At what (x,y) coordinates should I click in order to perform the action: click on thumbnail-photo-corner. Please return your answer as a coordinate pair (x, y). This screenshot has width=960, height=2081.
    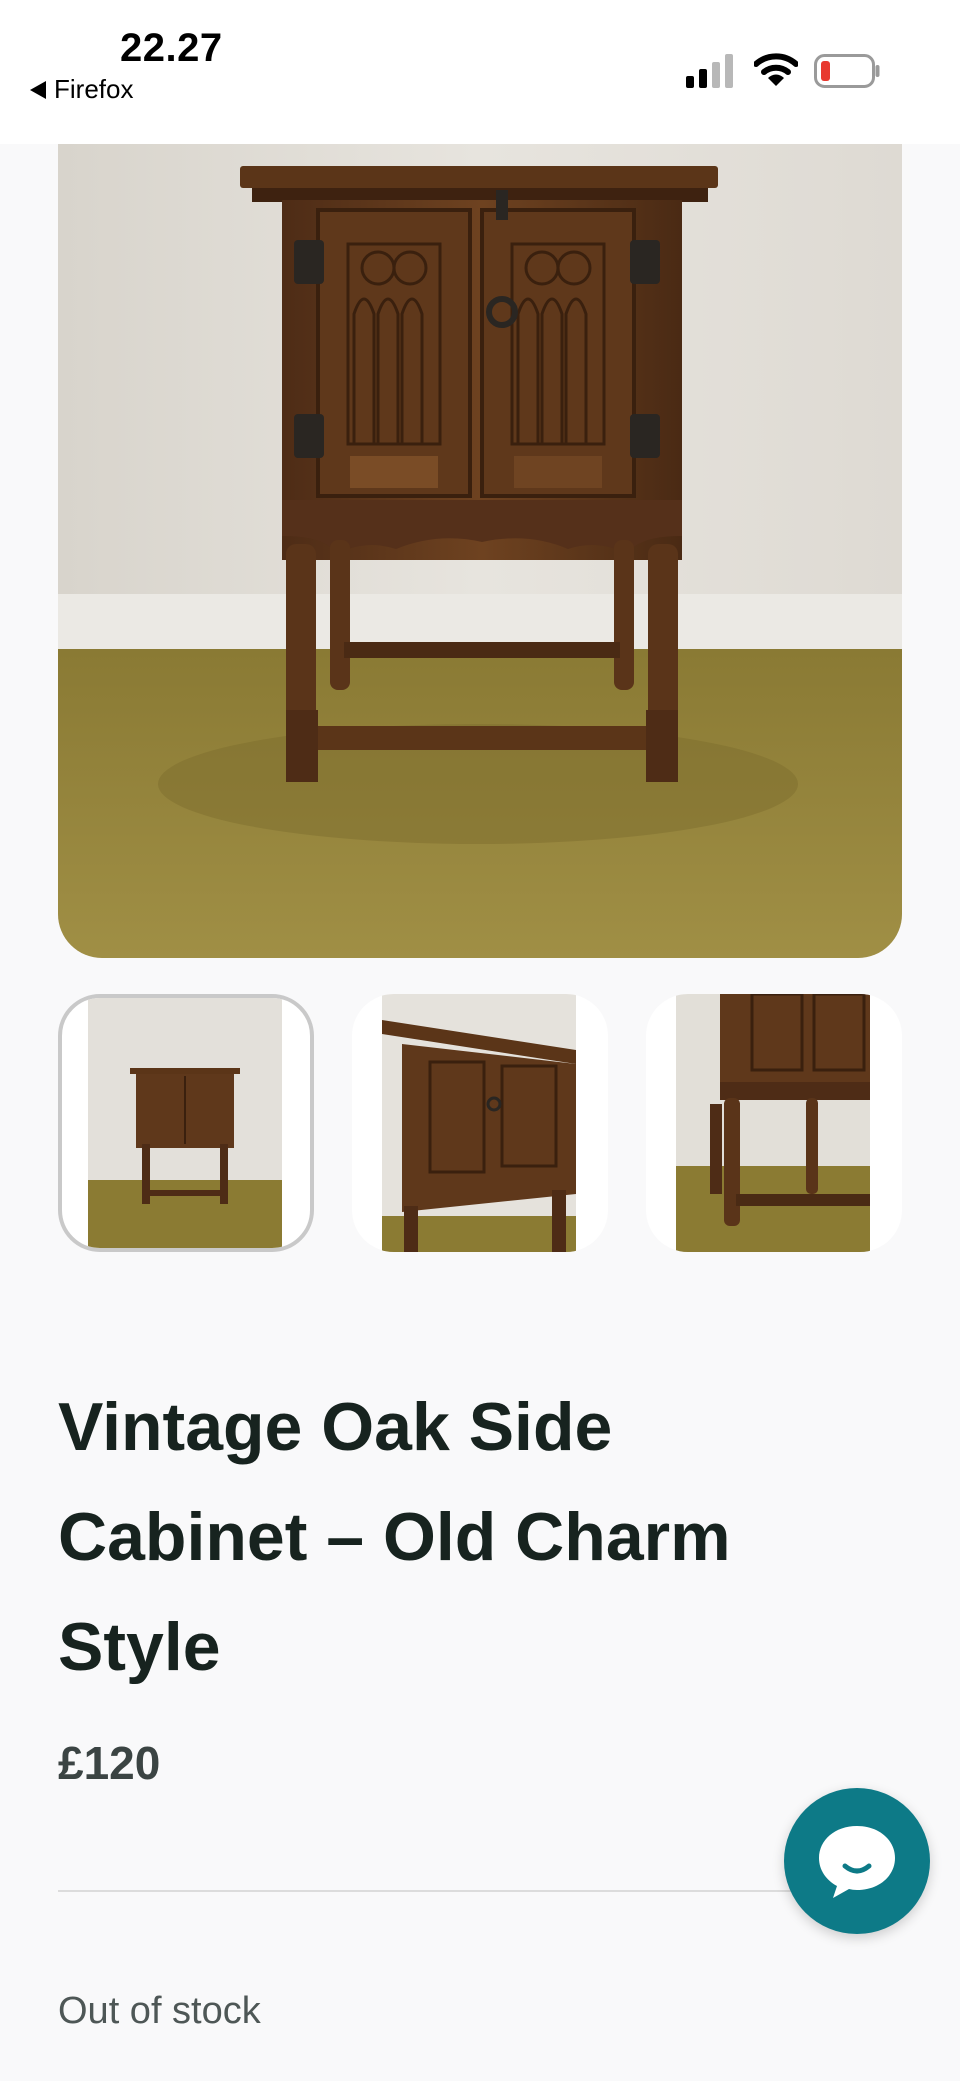
    Looking at the image, I should click on (773, 1123).